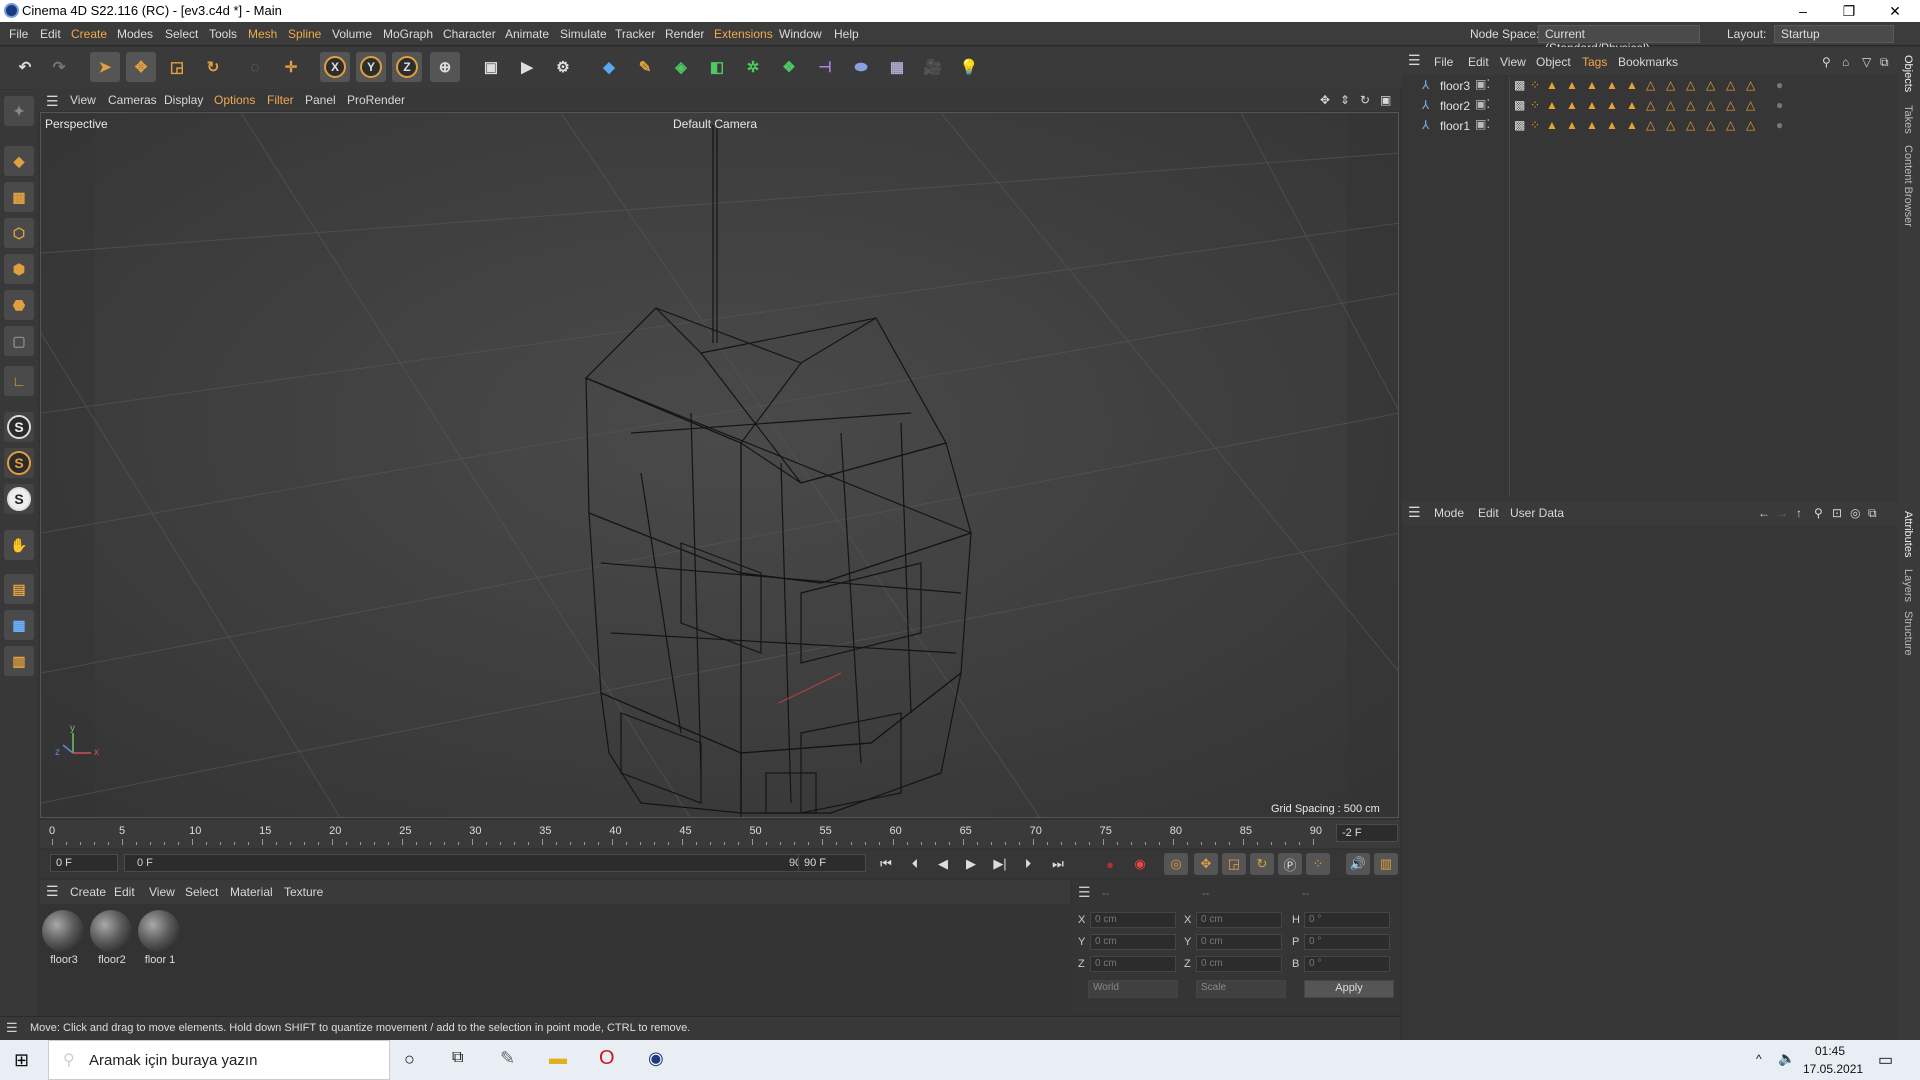 This screenshot has height=1080, width=1920. Describe the element at coordinates (1908, 186) in the screenshot. I see `tab-content-browser: Content Browser` at that location.